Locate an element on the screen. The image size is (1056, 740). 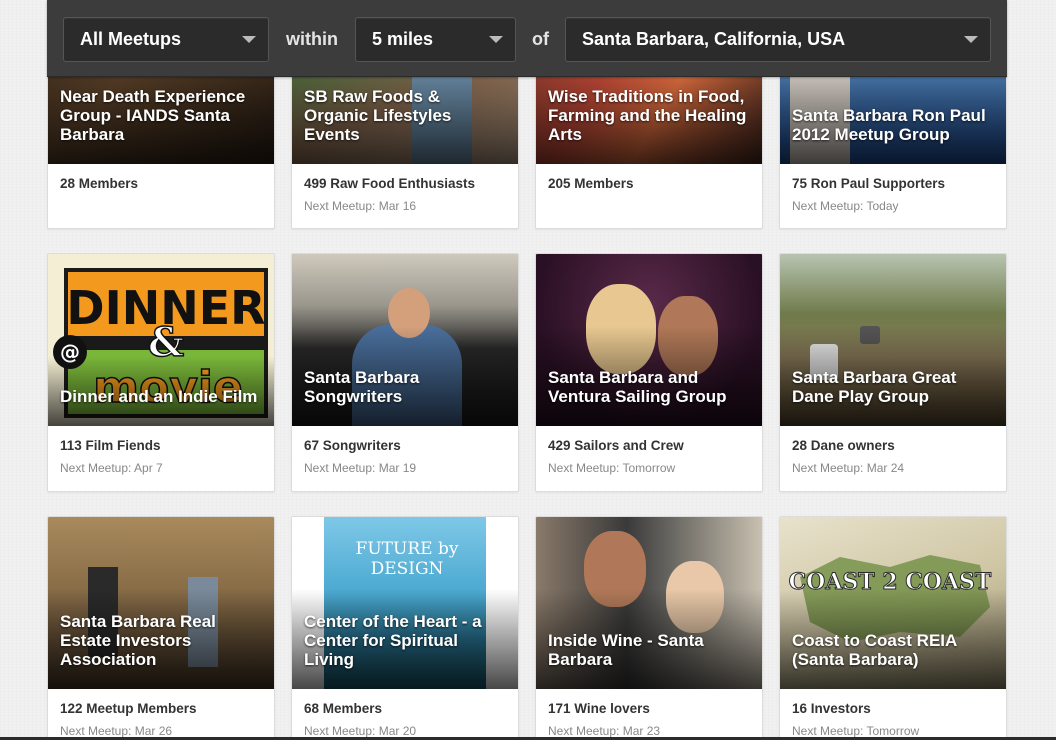
meetup-title: SB Raw Foods & Organic Lifestyles Events is located at coordinates (378, 115).